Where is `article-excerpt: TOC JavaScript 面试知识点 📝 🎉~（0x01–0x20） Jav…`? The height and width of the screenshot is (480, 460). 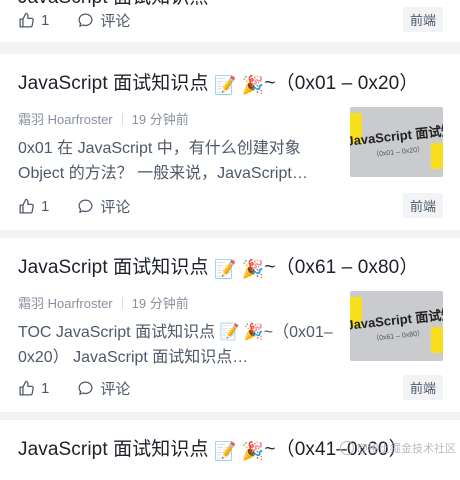
article-excerpt: TOC JavaScript 面试知识点 📝 🎉~（0x01–0x20） Jav… is located at coordinates (177, 345).